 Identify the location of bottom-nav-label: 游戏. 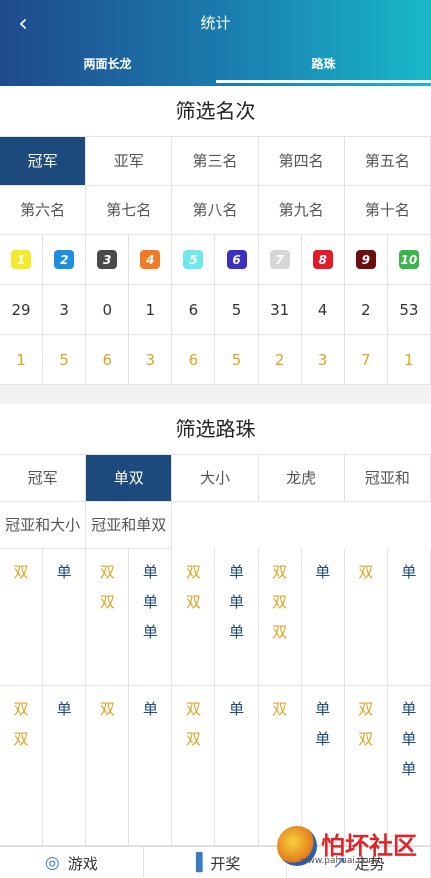
(82, 863).